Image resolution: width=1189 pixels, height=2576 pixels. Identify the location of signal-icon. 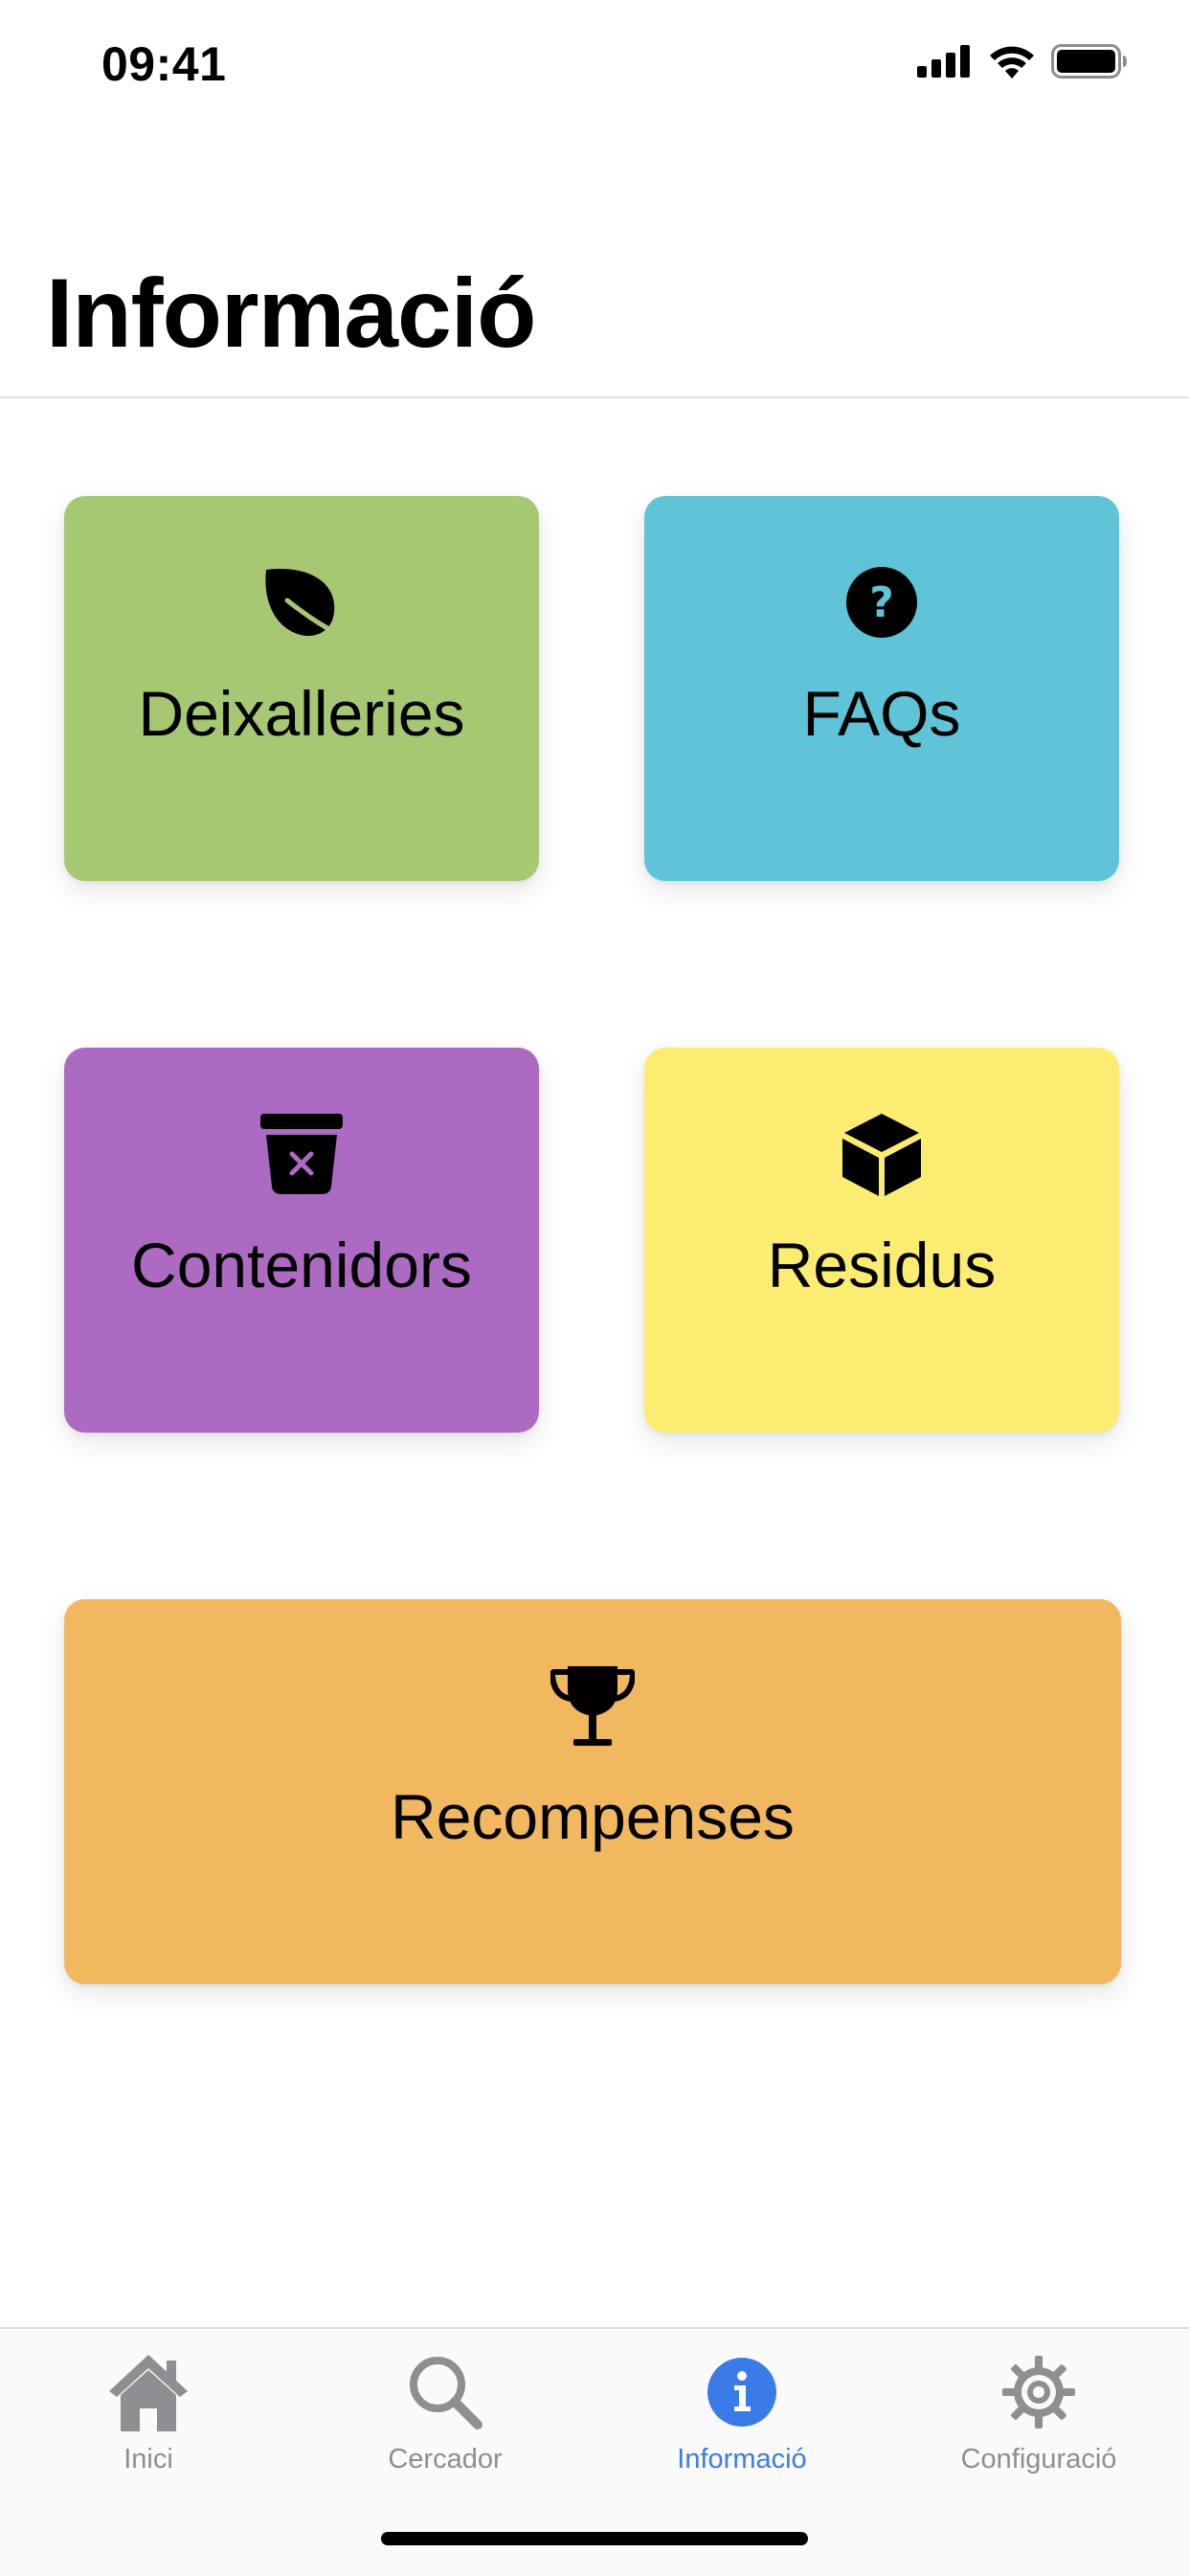
(943, 62).